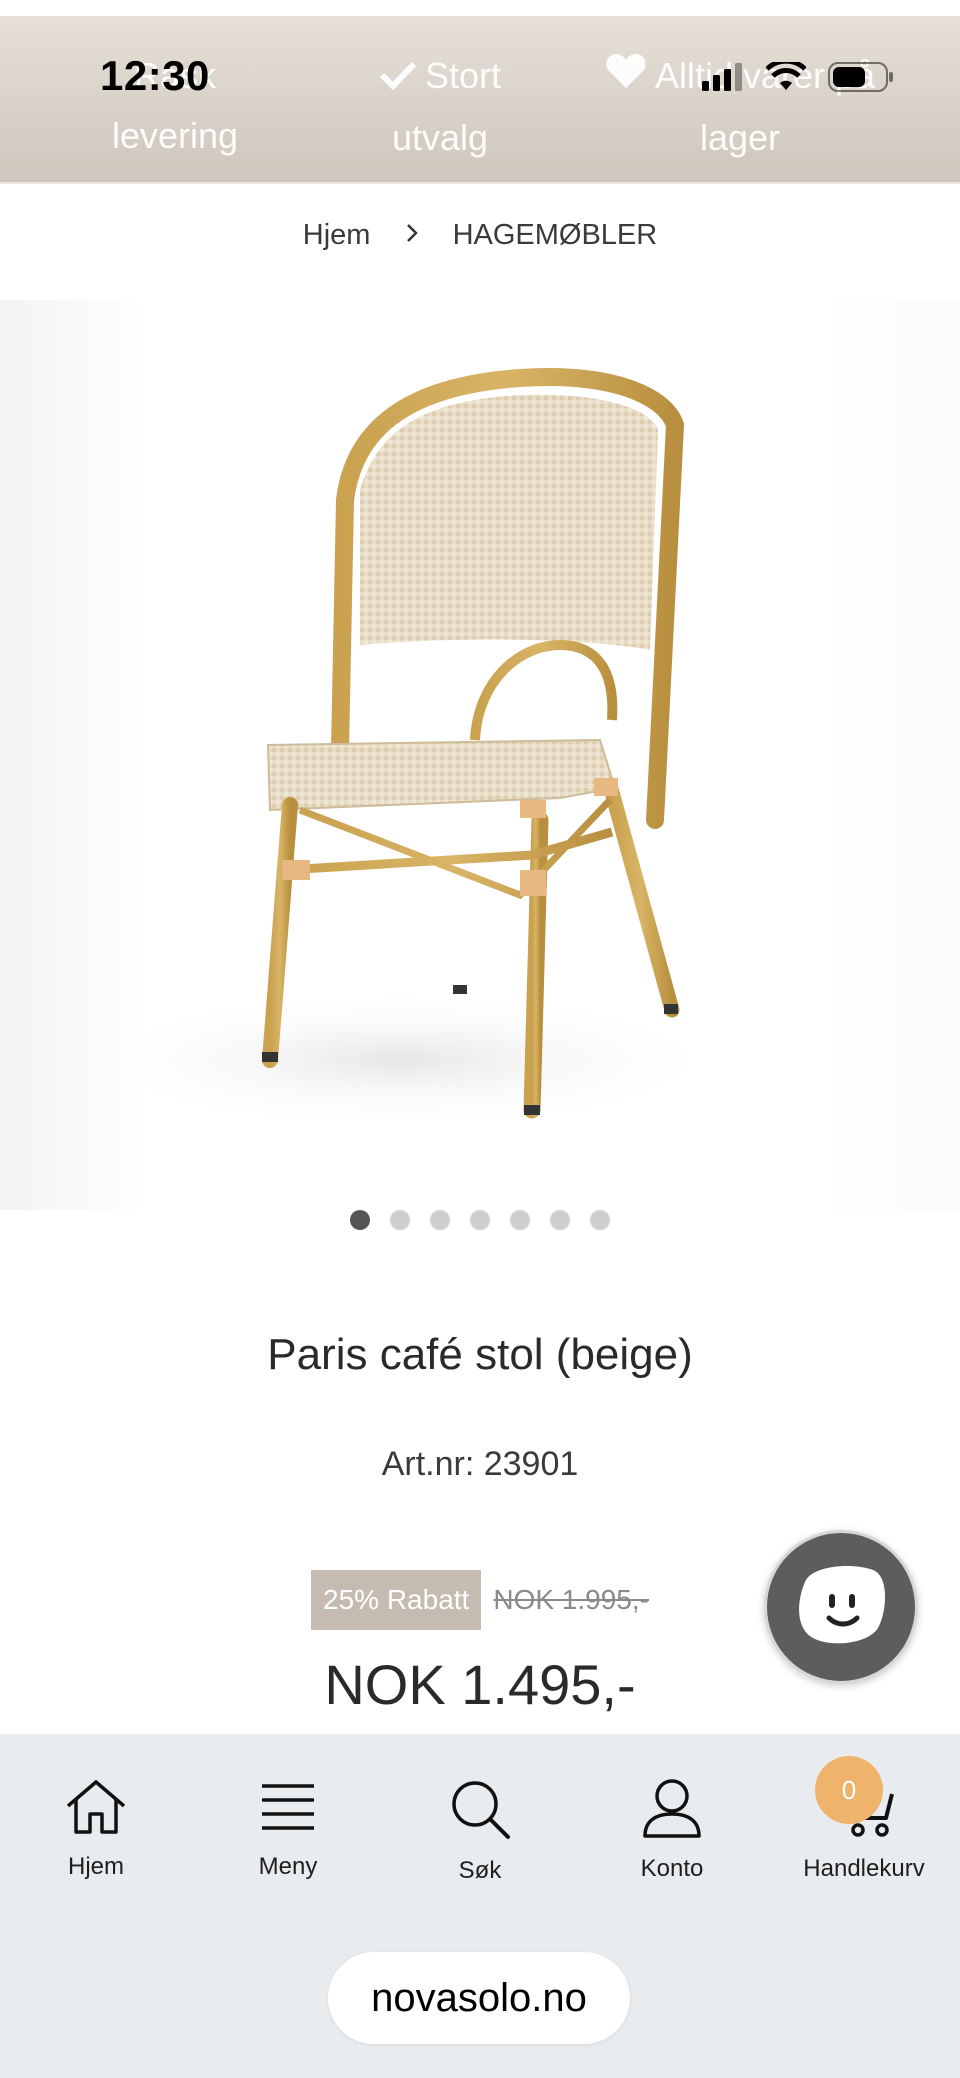 Image resolution: width=960 pixels, height=2078 pixels. I want to click on nav-home: Hjem, so click(96, 1814).